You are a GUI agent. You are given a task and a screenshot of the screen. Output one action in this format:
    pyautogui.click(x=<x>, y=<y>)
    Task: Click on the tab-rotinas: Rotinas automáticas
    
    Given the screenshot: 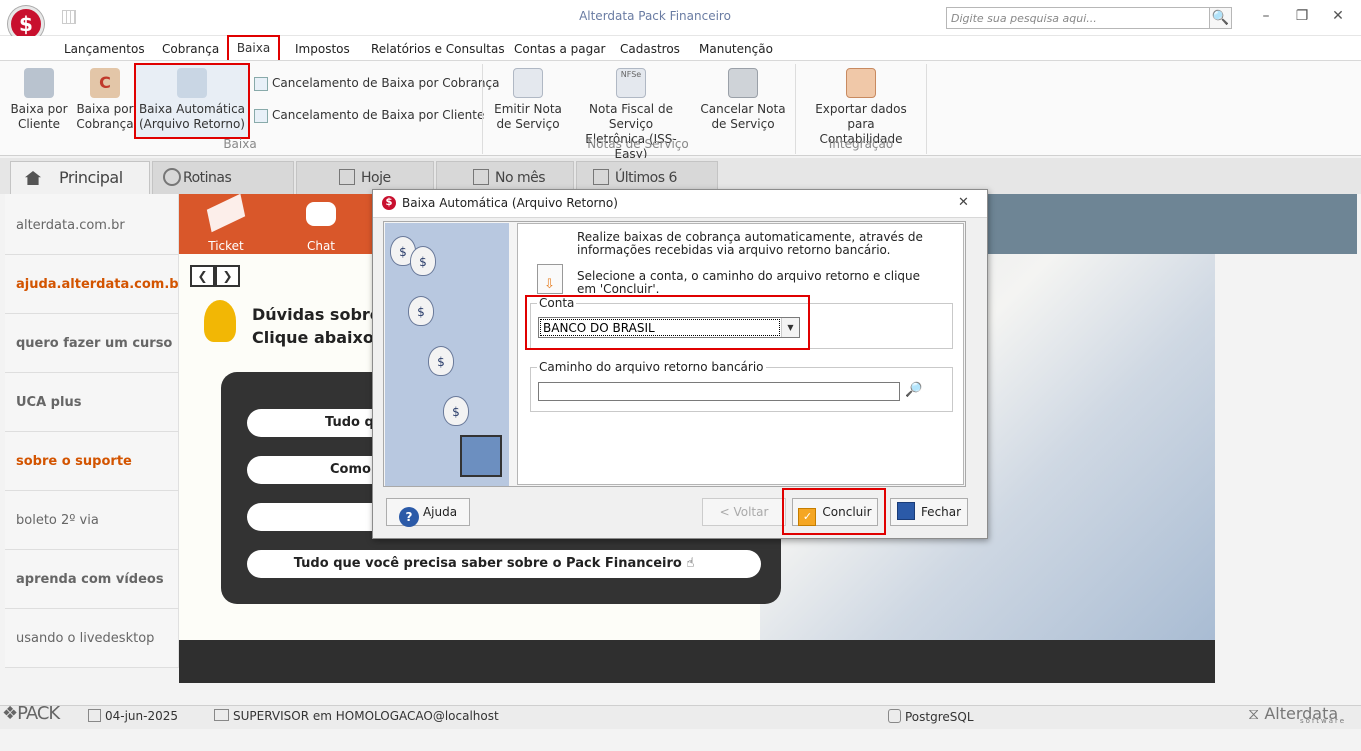 What is the action you would take?
    pyautogui.click(x=223, y=189)
    